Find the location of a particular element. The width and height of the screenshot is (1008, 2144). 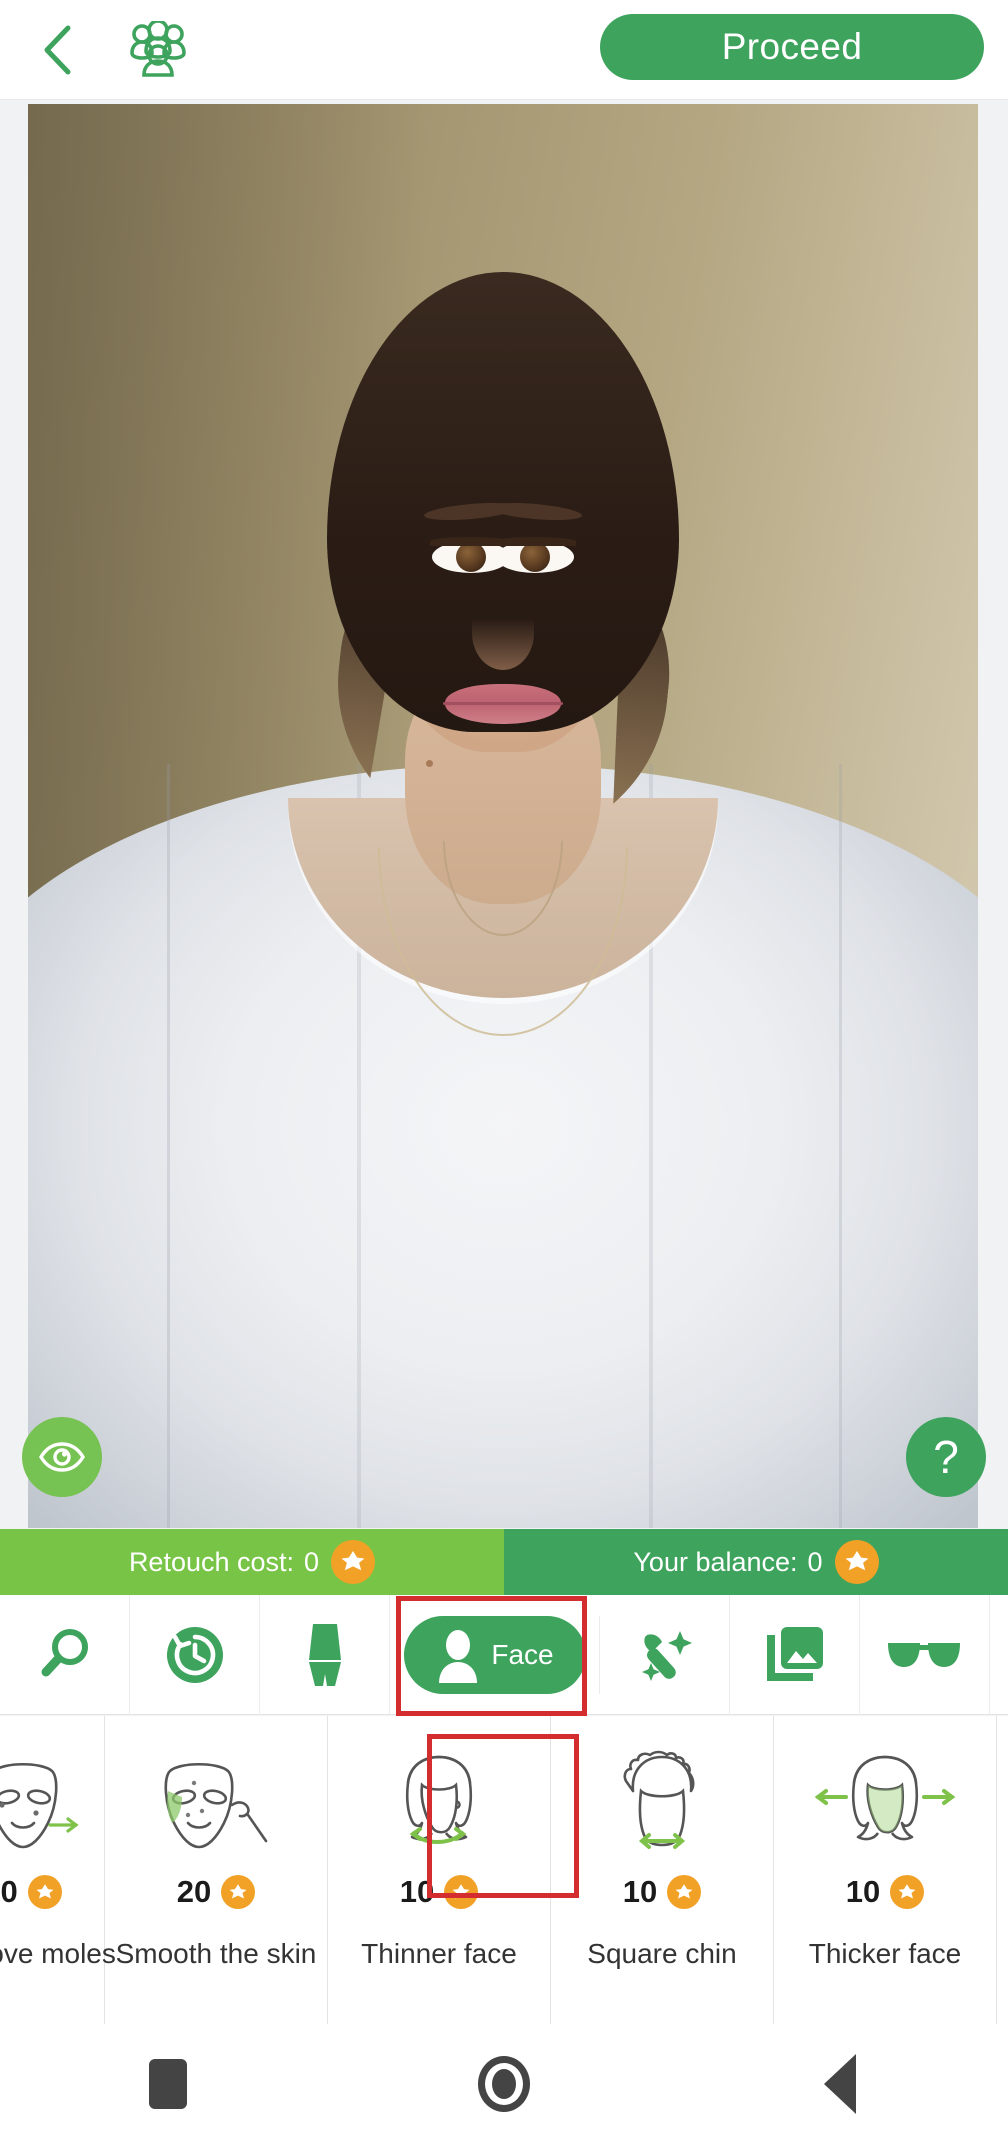

eye-icon is located at coordinates (62, 1457).